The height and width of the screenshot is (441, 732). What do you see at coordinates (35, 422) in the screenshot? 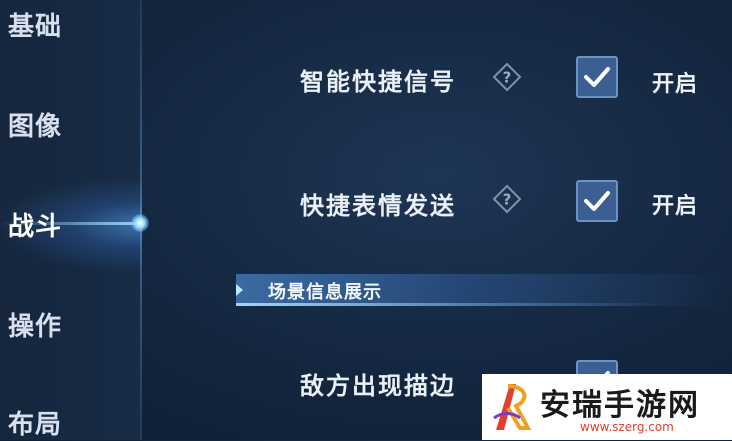
I see `sidebar-item-layout: 布局` at bounding box center [35, 422].